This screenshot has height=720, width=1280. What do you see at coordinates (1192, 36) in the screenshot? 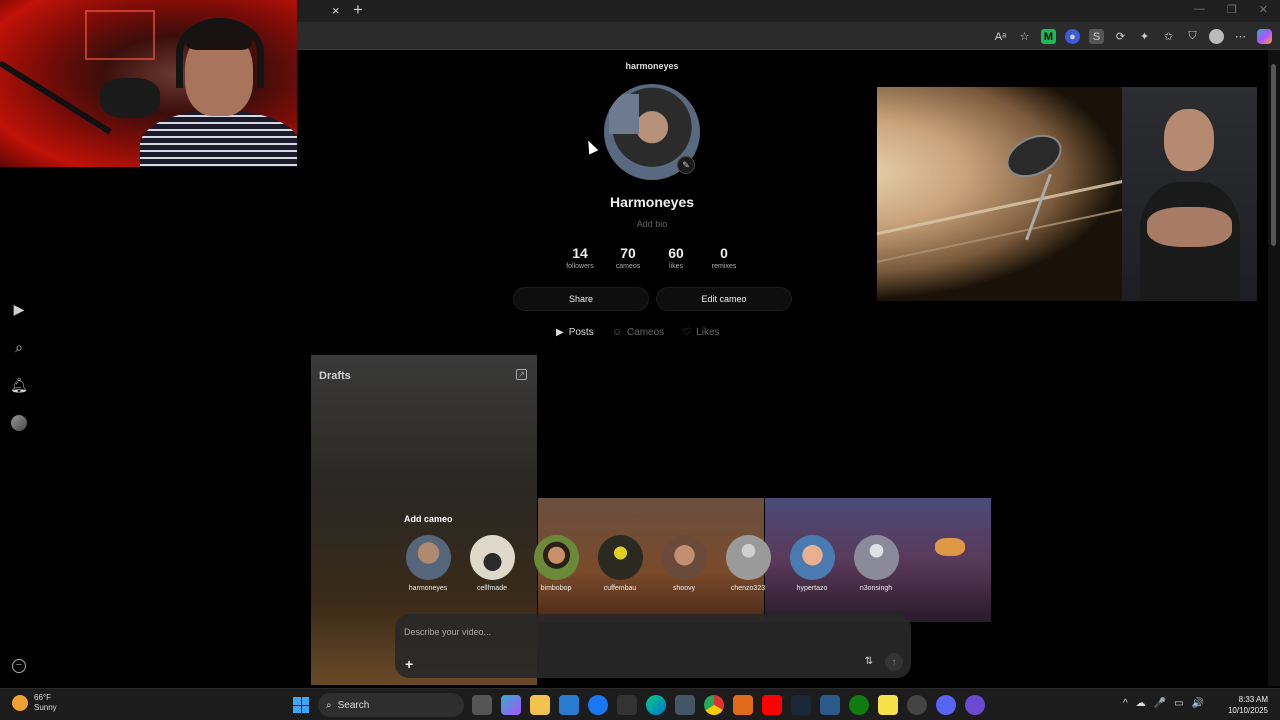
I see `shield-icon: ⛉` at bounding box center [1192, 36].